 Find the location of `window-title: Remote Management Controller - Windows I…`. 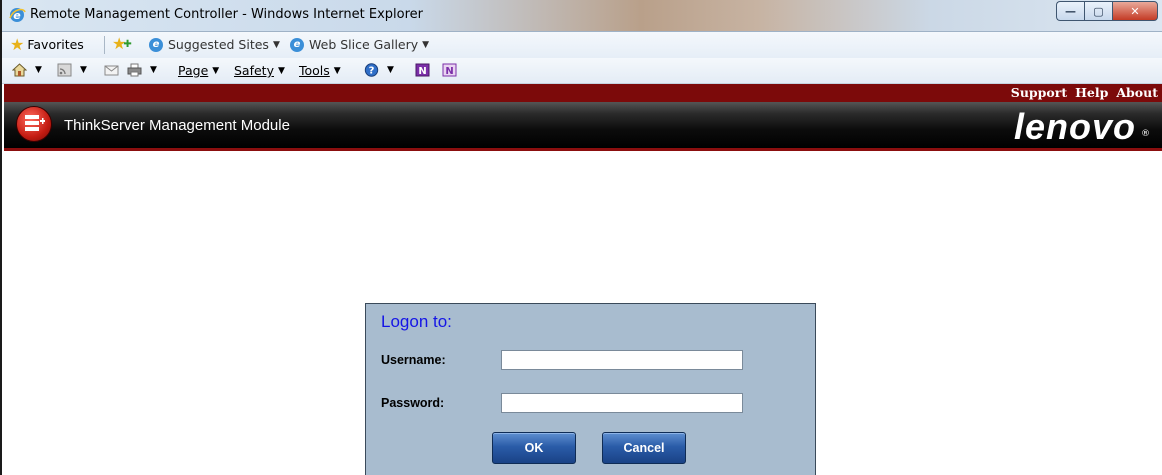

window-title: Remote Management Controller - Windows I… is located at coordinates (227, 14).